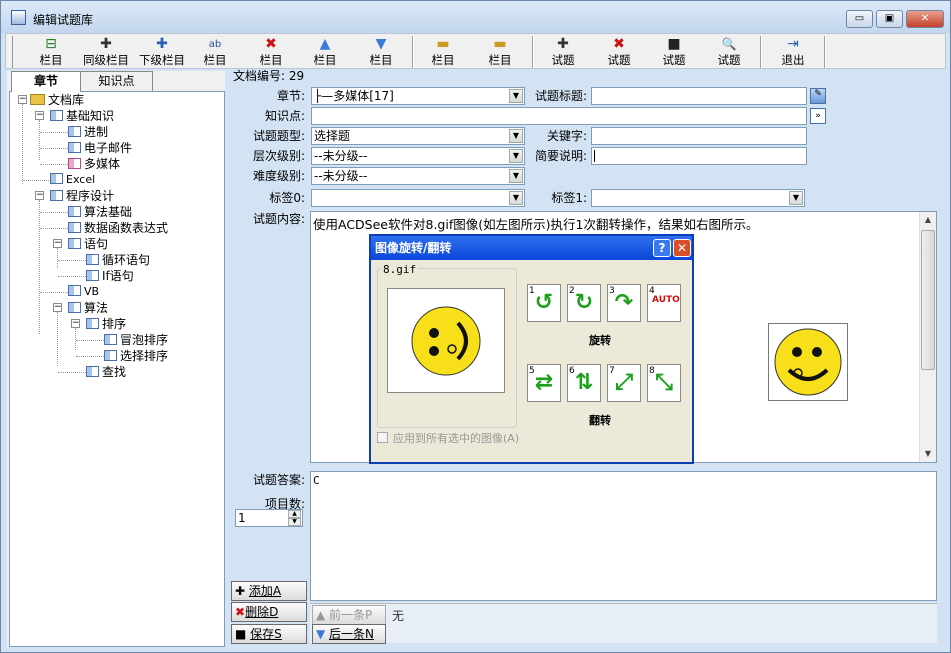 The image size is (951, 653). Describe the element at coordinates (294, 522) in the screenshot. I see `spinner-down-icon: ▼` at that location.